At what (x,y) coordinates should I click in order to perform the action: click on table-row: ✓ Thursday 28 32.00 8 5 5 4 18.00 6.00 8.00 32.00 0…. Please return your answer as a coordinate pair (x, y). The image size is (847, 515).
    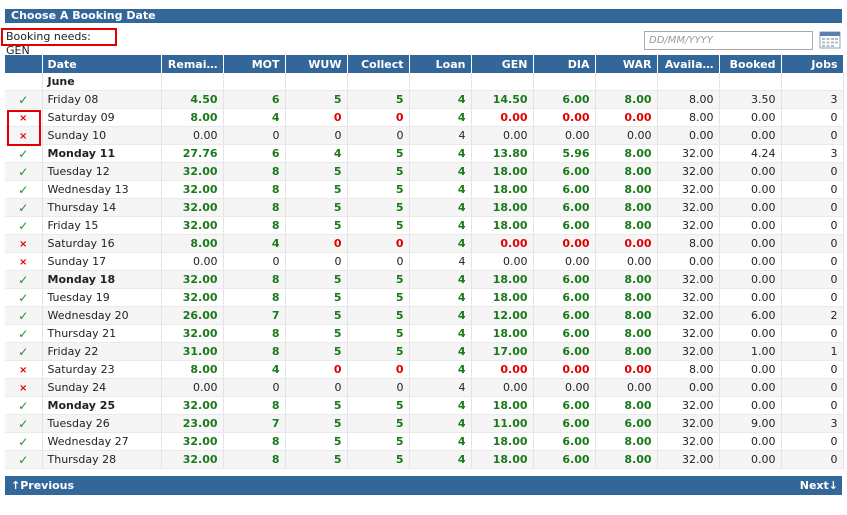
    Looking at the image, I should click on (424, 459).